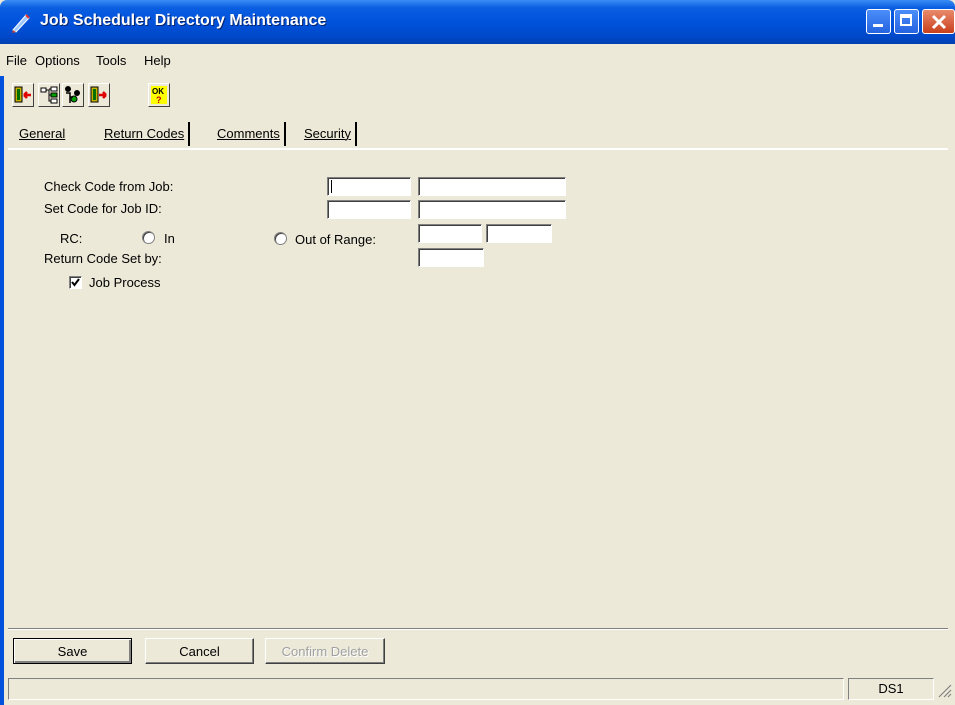 Image resolution: width=955 pixels, height=705 pixels. Describe the element at coordinates (144, 133) in the screenshot. I see `tab-return-codes-label: Return Codes` at that location.